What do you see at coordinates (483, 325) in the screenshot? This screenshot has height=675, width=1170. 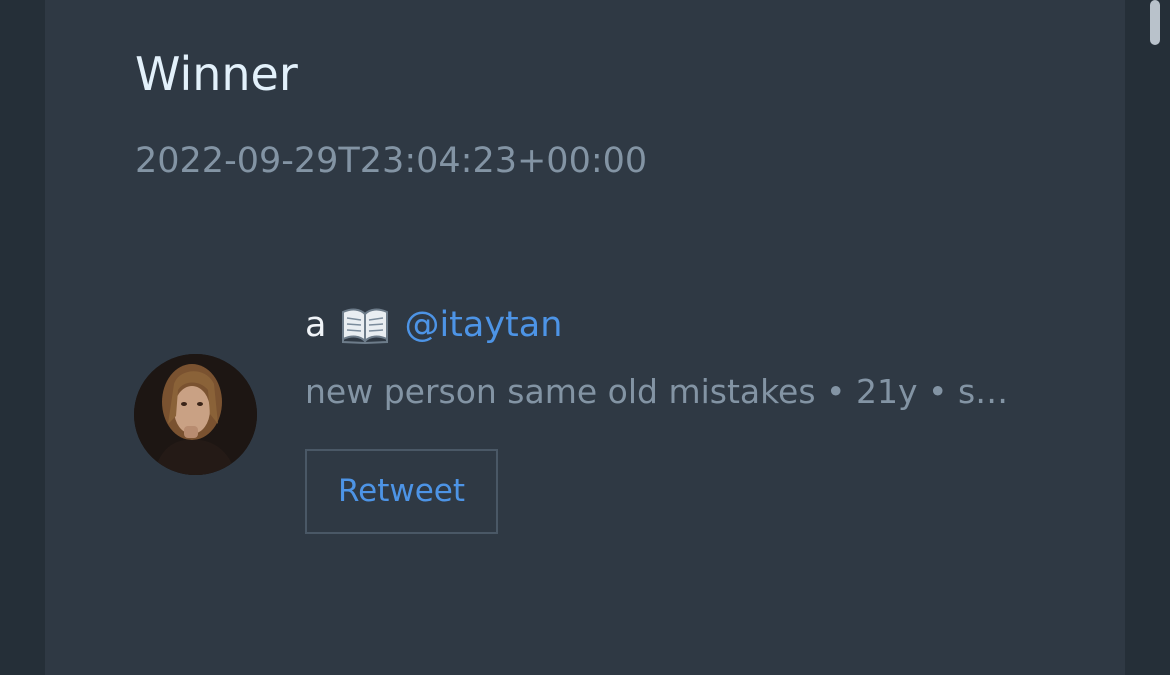 I see `user-handle-link: @itaytan` at bounding box center [483, 325].